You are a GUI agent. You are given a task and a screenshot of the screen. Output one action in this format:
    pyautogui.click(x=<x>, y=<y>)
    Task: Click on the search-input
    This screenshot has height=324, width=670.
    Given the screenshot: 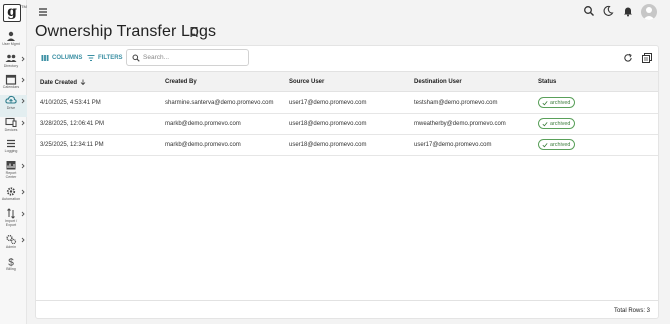 What is the action you would take?
    pyautogui.click(x=193, y=57)
    